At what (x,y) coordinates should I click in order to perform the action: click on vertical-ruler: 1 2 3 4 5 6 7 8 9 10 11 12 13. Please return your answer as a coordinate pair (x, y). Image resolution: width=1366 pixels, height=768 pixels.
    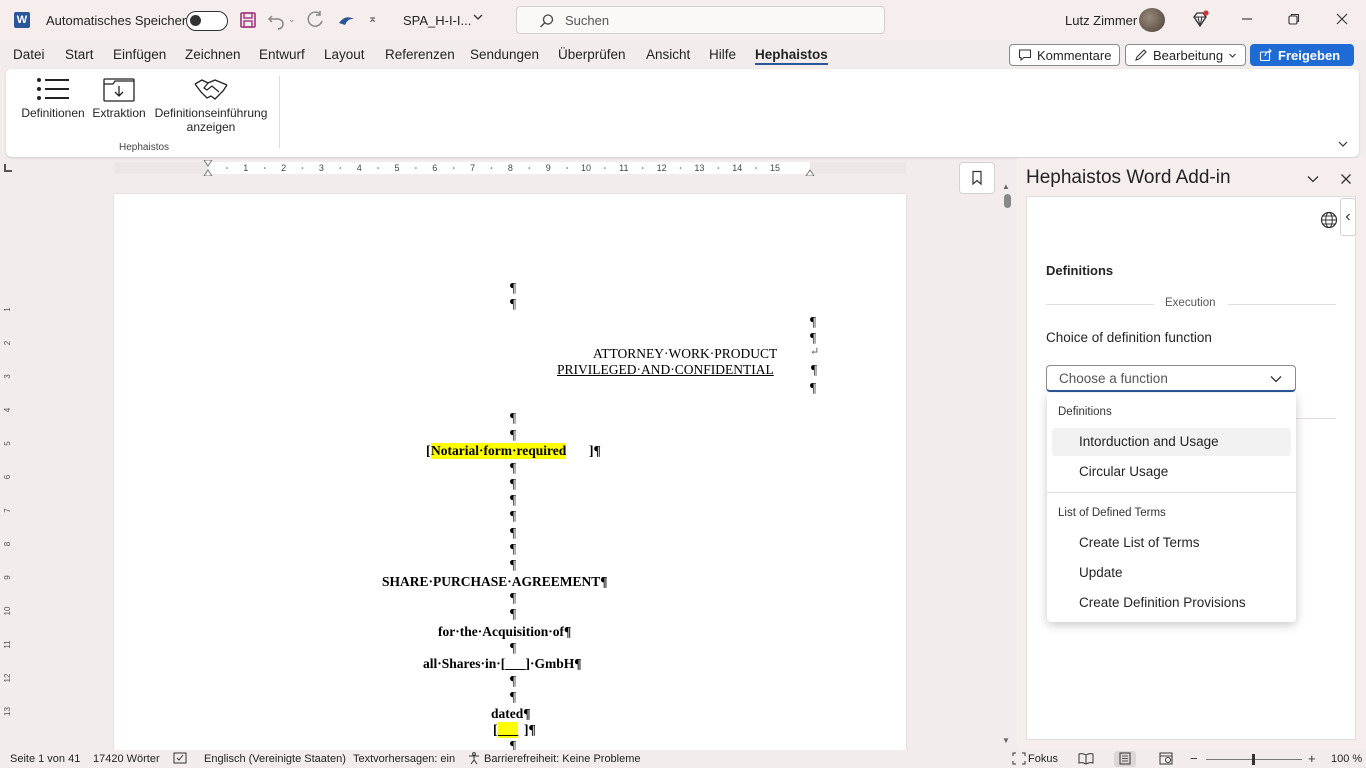
    Looking at the image, I should click on (10, 472).